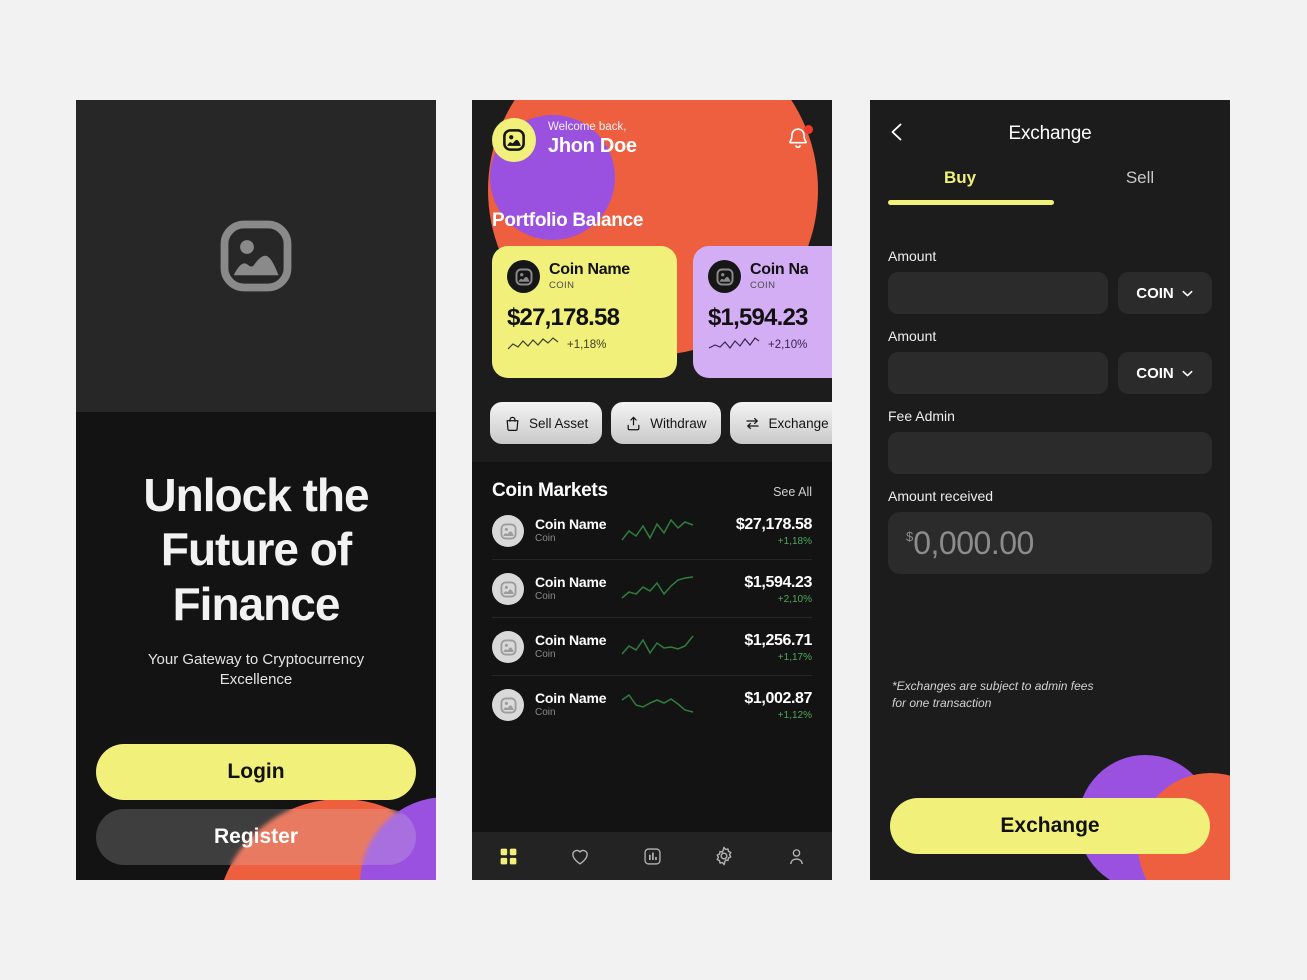  I want to click on home-header: Welcome back, Jhon Doe, so click(652, 140).